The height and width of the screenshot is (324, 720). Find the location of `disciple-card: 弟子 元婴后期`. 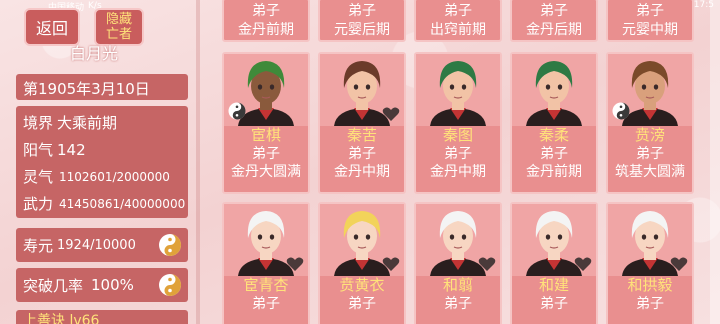

disciple-card: 弟子 元婴后期 is located at coordinates (362, 21).